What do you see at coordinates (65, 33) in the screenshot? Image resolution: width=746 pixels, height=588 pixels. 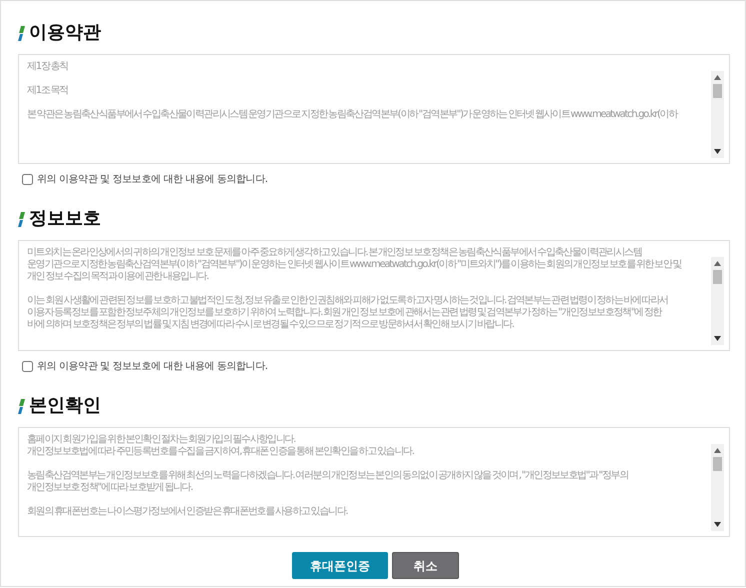 I see `section-title: 이용약관` at bounding box center [65, 33].